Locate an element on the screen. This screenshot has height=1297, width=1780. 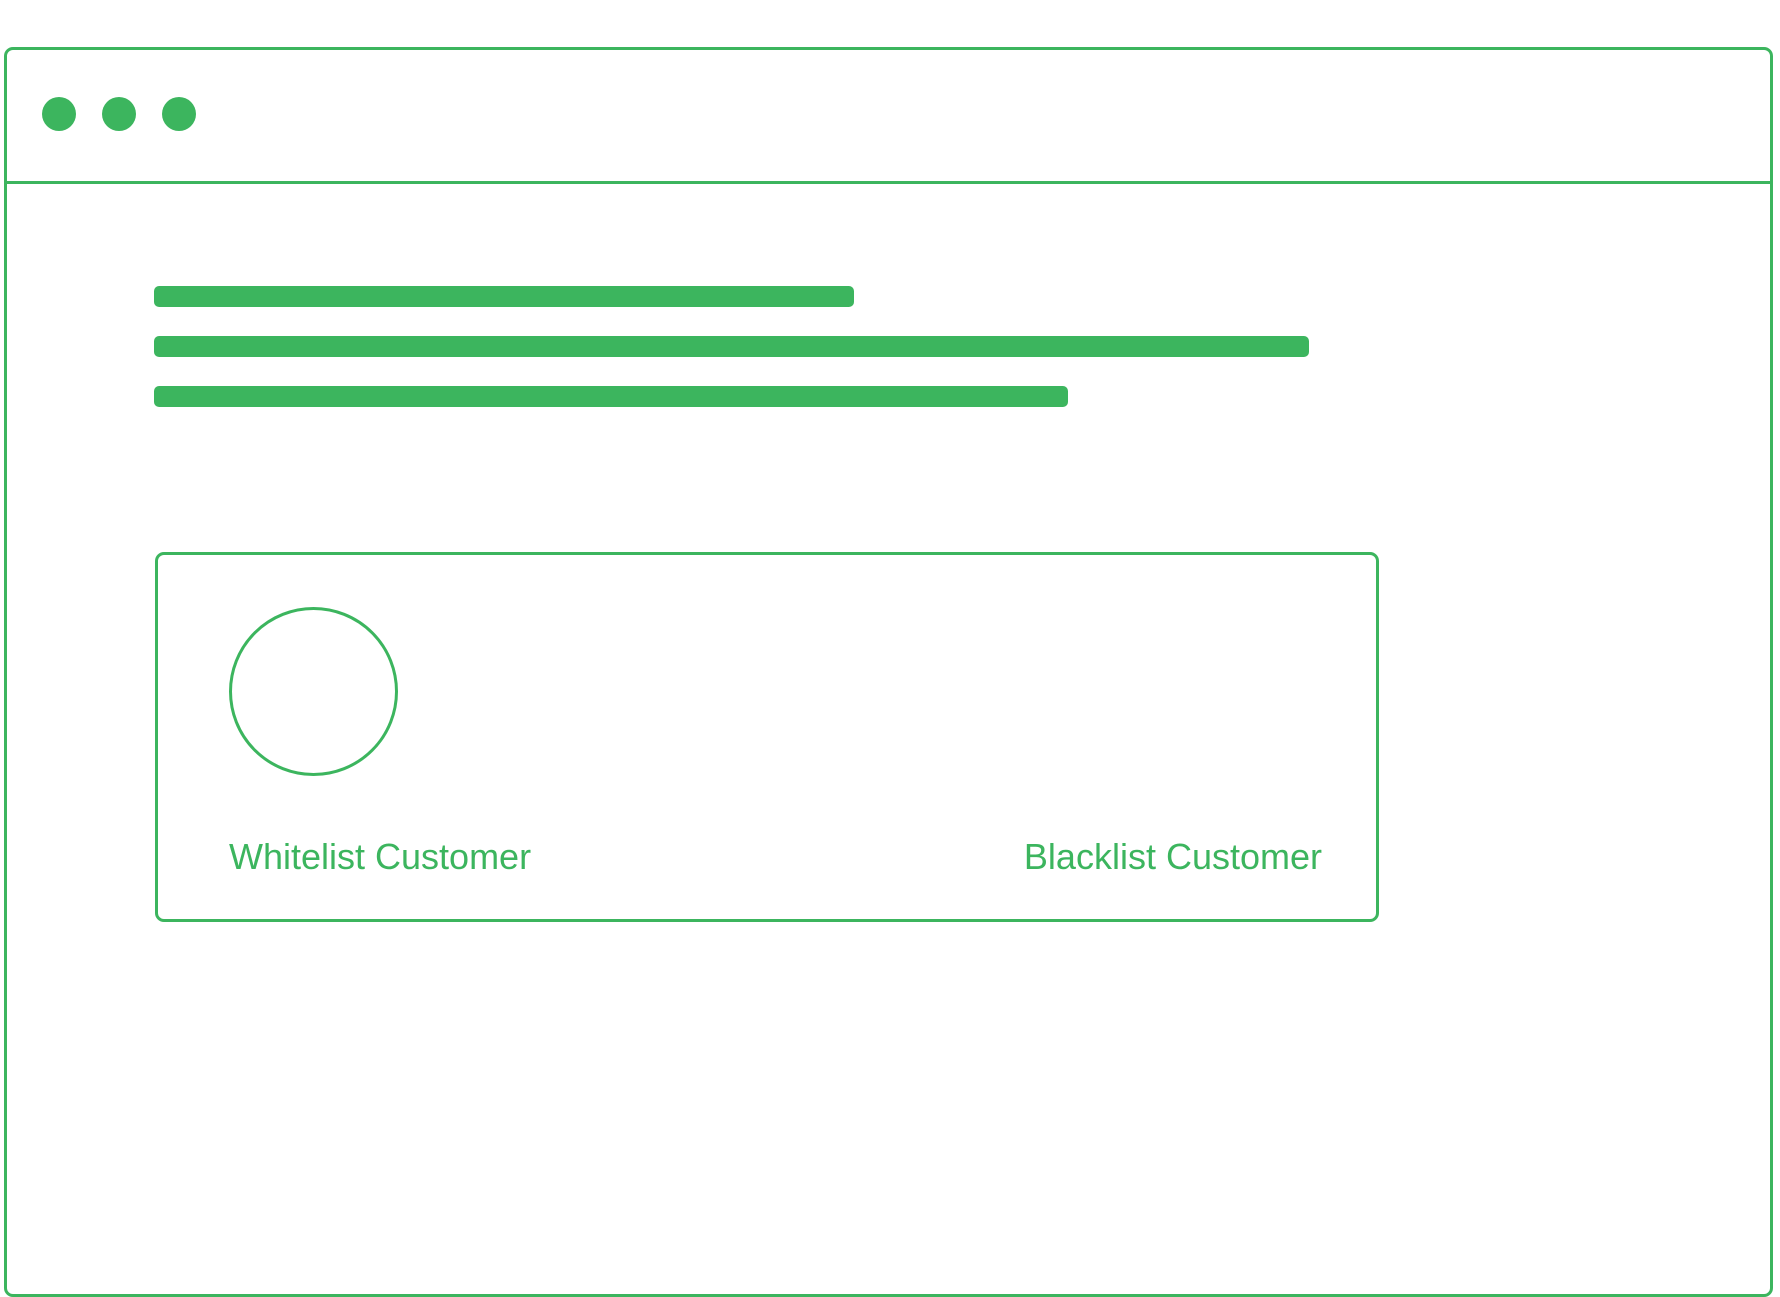
whitelist-customer-button: Whitelist Customer is located at coordinates (380, 857).